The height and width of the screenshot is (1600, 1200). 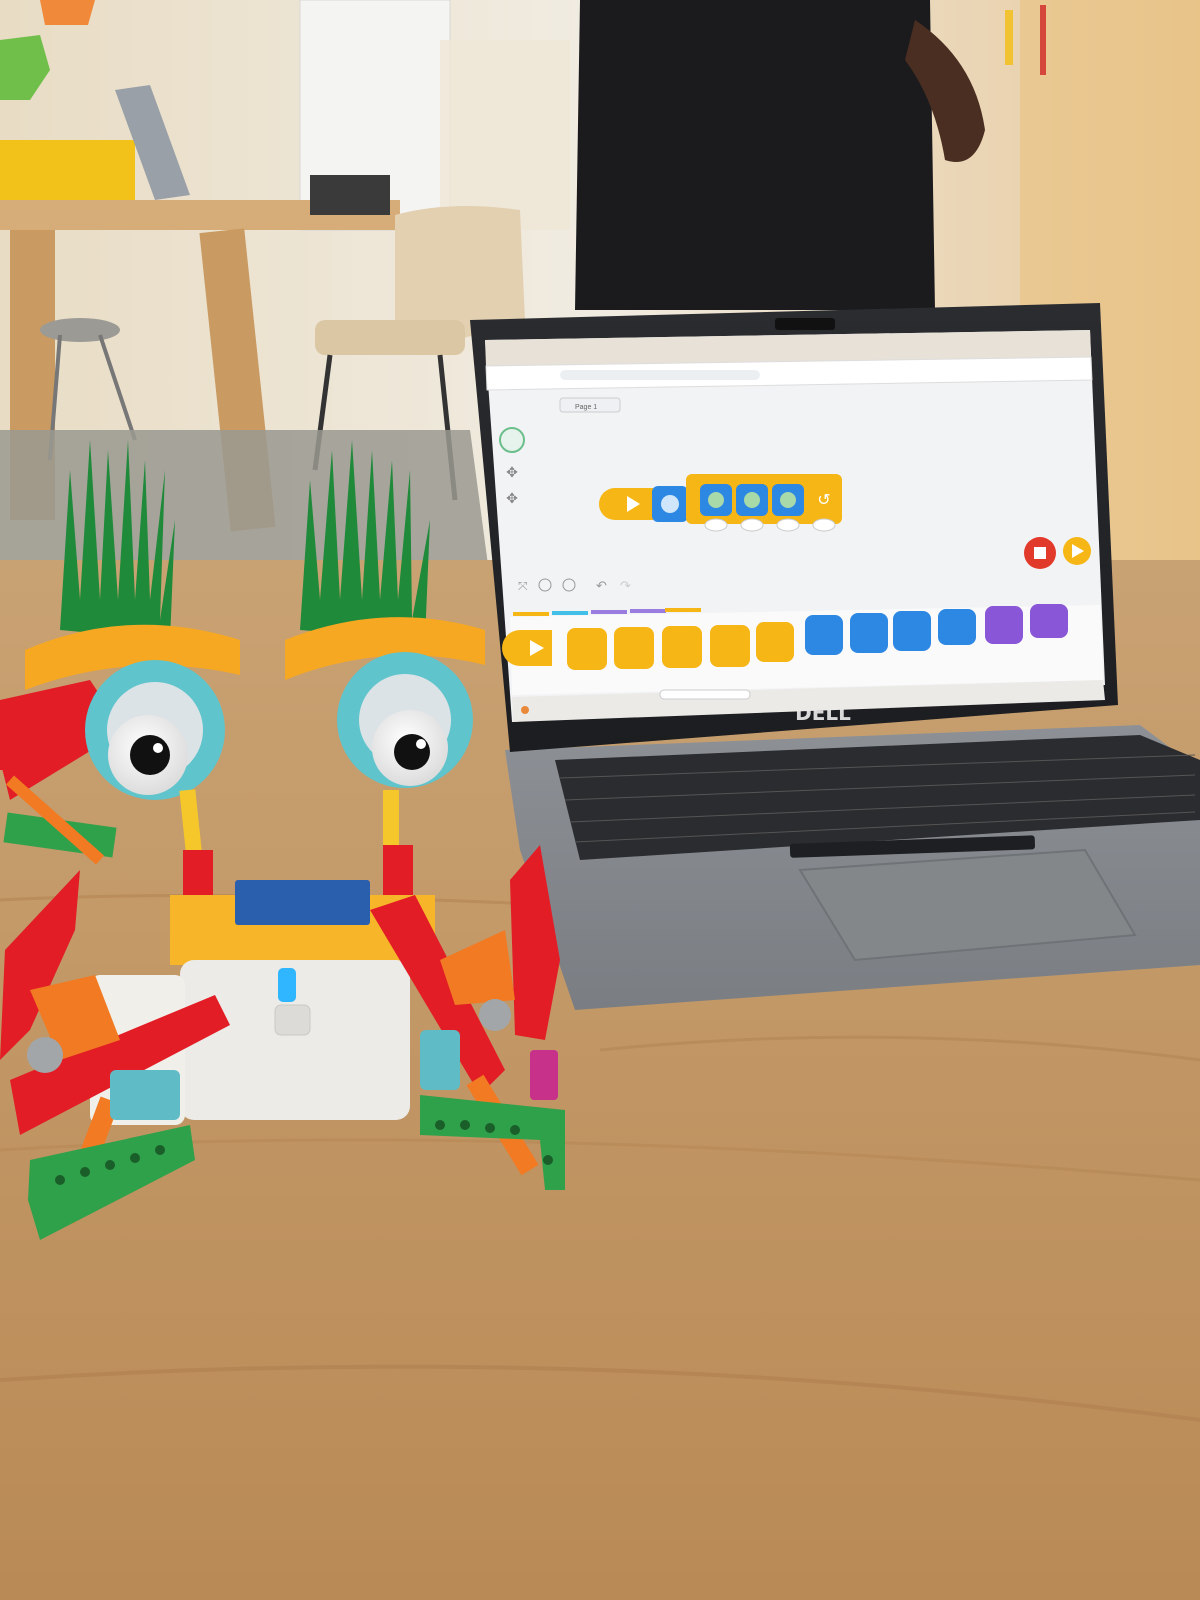 I want to click on undo-icon: ↶, so click(x=601, y=585).